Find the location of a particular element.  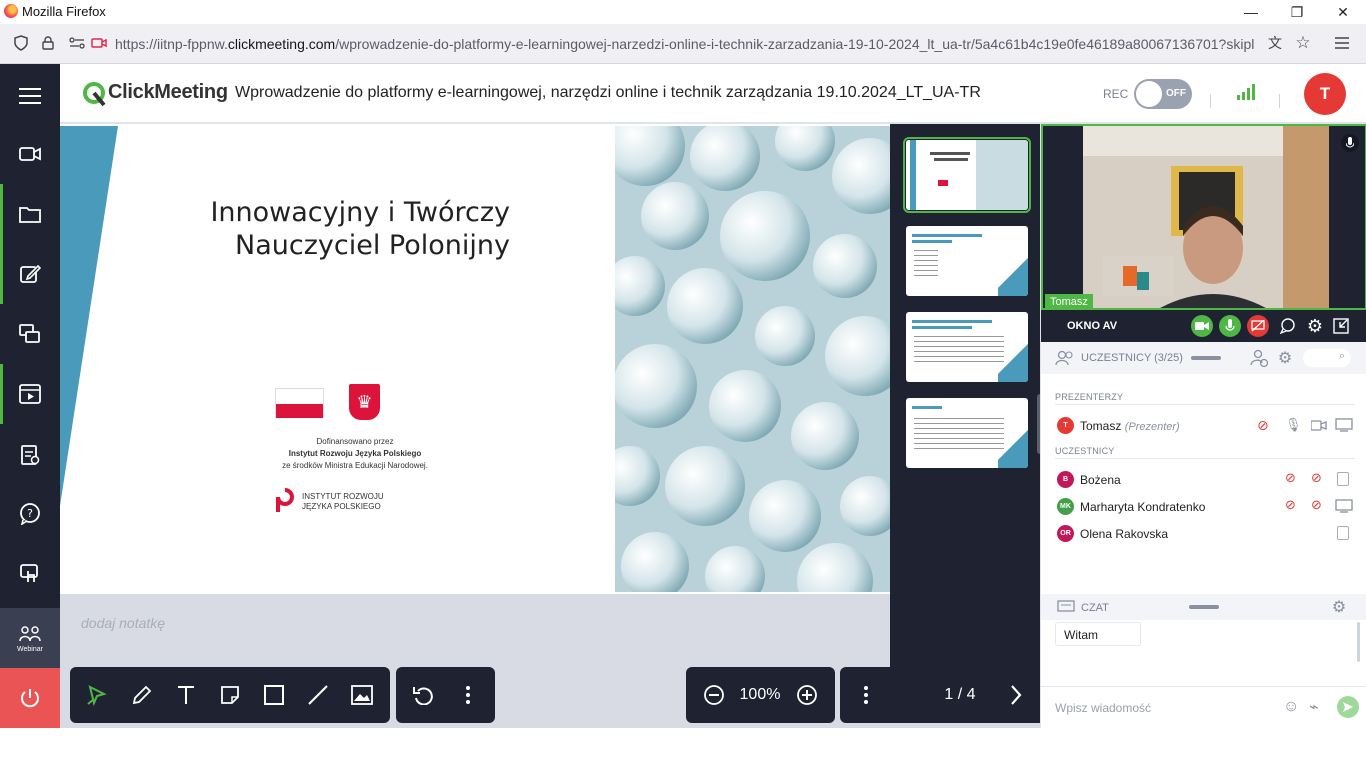

clickmeeting-logo: ClickMeeting is located at coordinates (168, 92).